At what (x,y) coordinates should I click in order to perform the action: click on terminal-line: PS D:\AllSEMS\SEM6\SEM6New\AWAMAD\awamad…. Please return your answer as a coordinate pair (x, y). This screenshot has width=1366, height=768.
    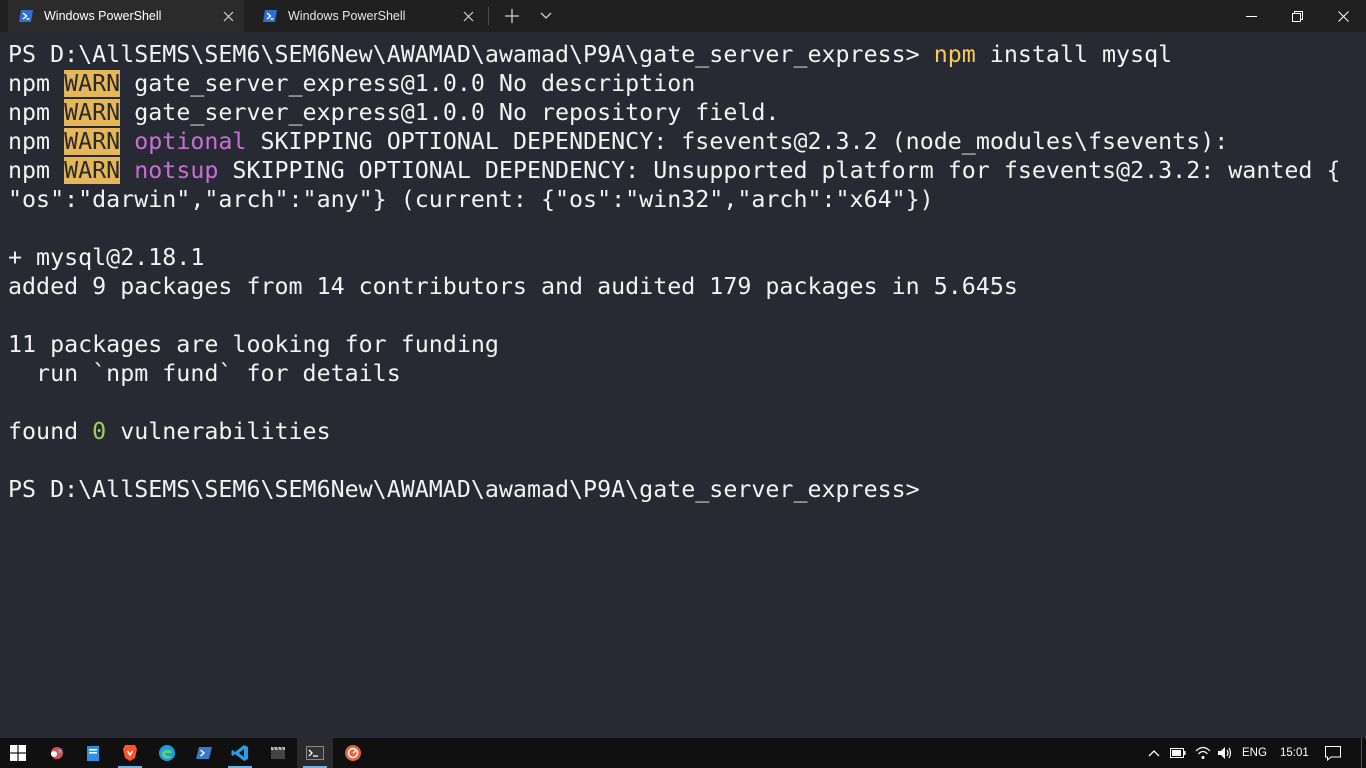
    Looking at the image, I should click on (590, 54).